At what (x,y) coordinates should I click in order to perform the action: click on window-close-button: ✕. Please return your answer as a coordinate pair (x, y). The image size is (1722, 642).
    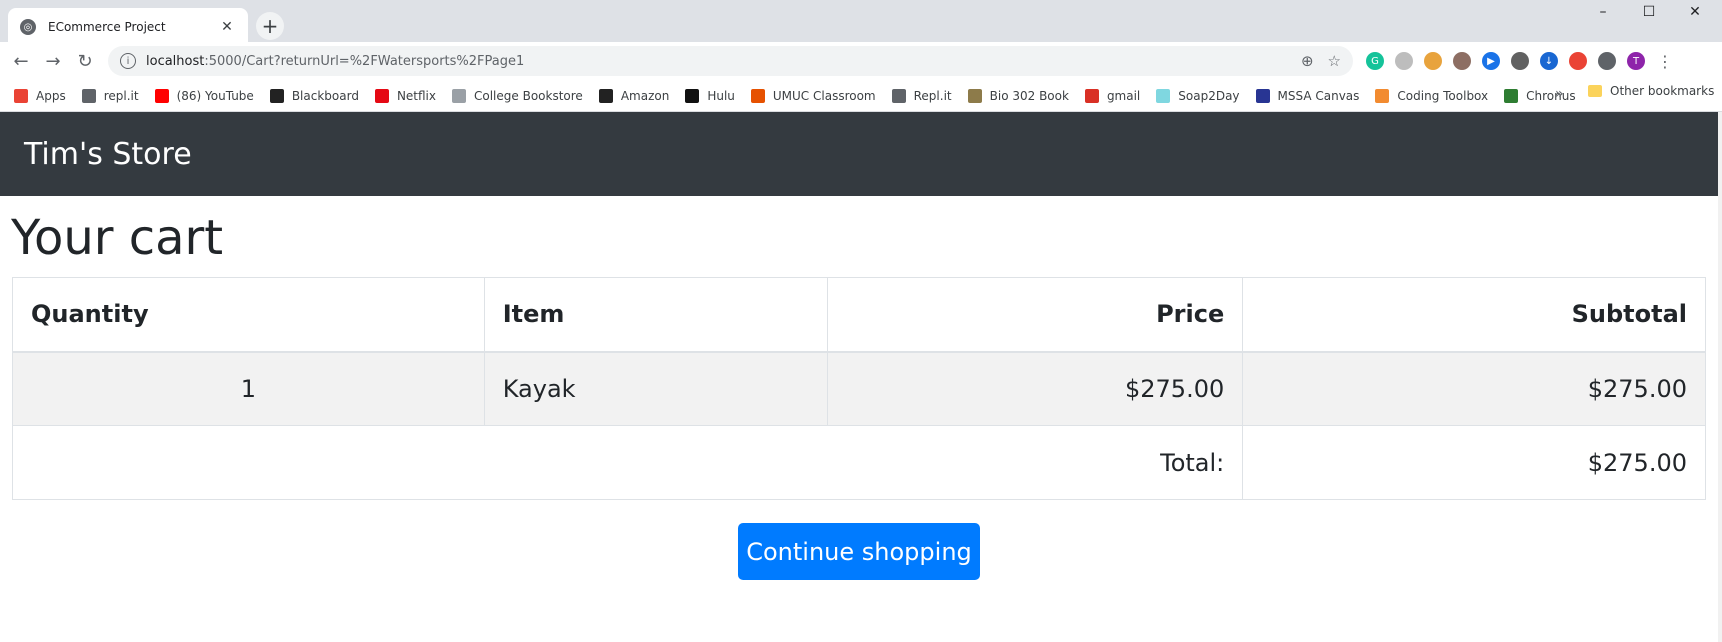
    Looking at the image, I should click on (1695, 12).